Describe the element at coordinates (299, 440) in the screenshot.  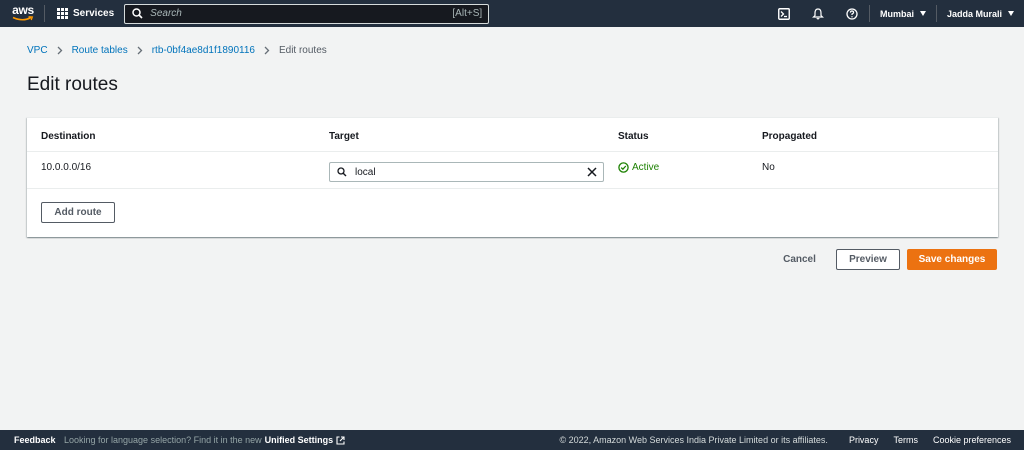
I see `unified-settings-link: Unified Settings` at that location.